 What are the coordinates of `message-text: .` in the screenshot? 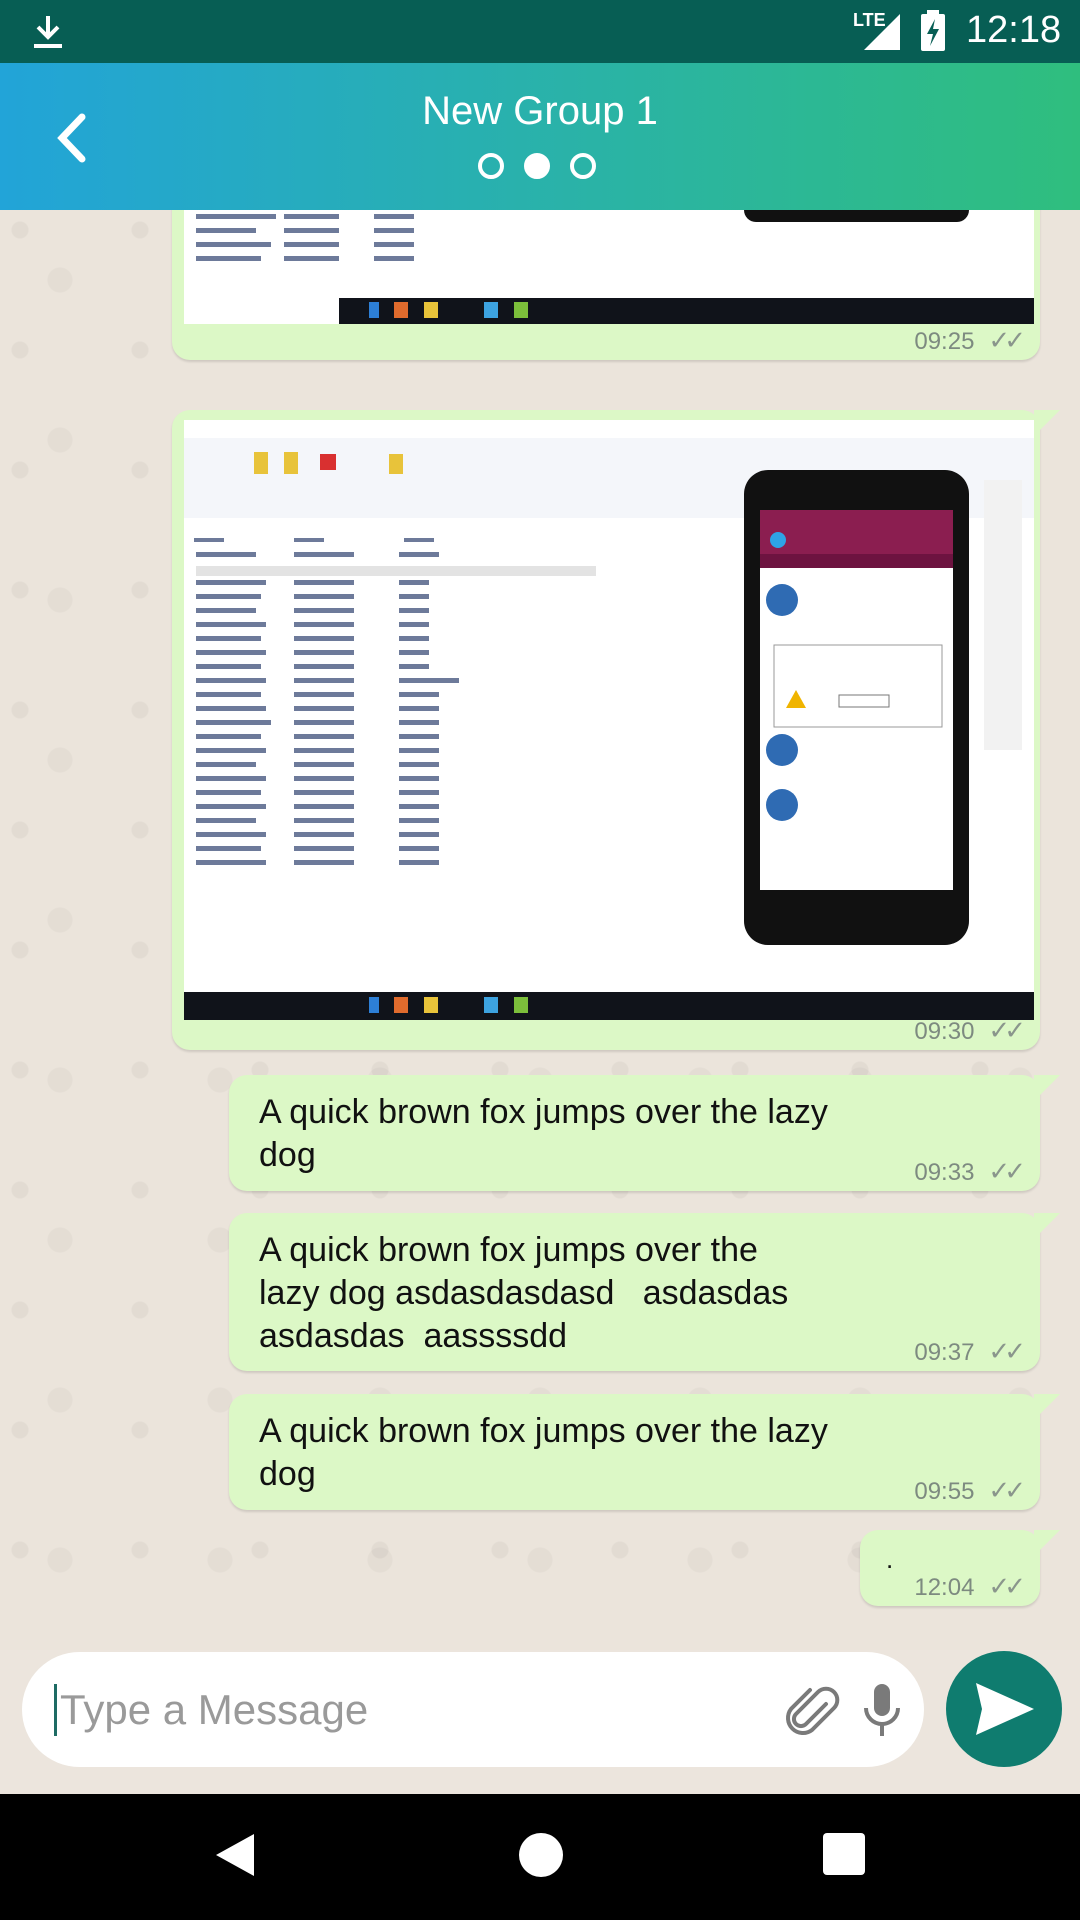 It's located at (890, 1559).